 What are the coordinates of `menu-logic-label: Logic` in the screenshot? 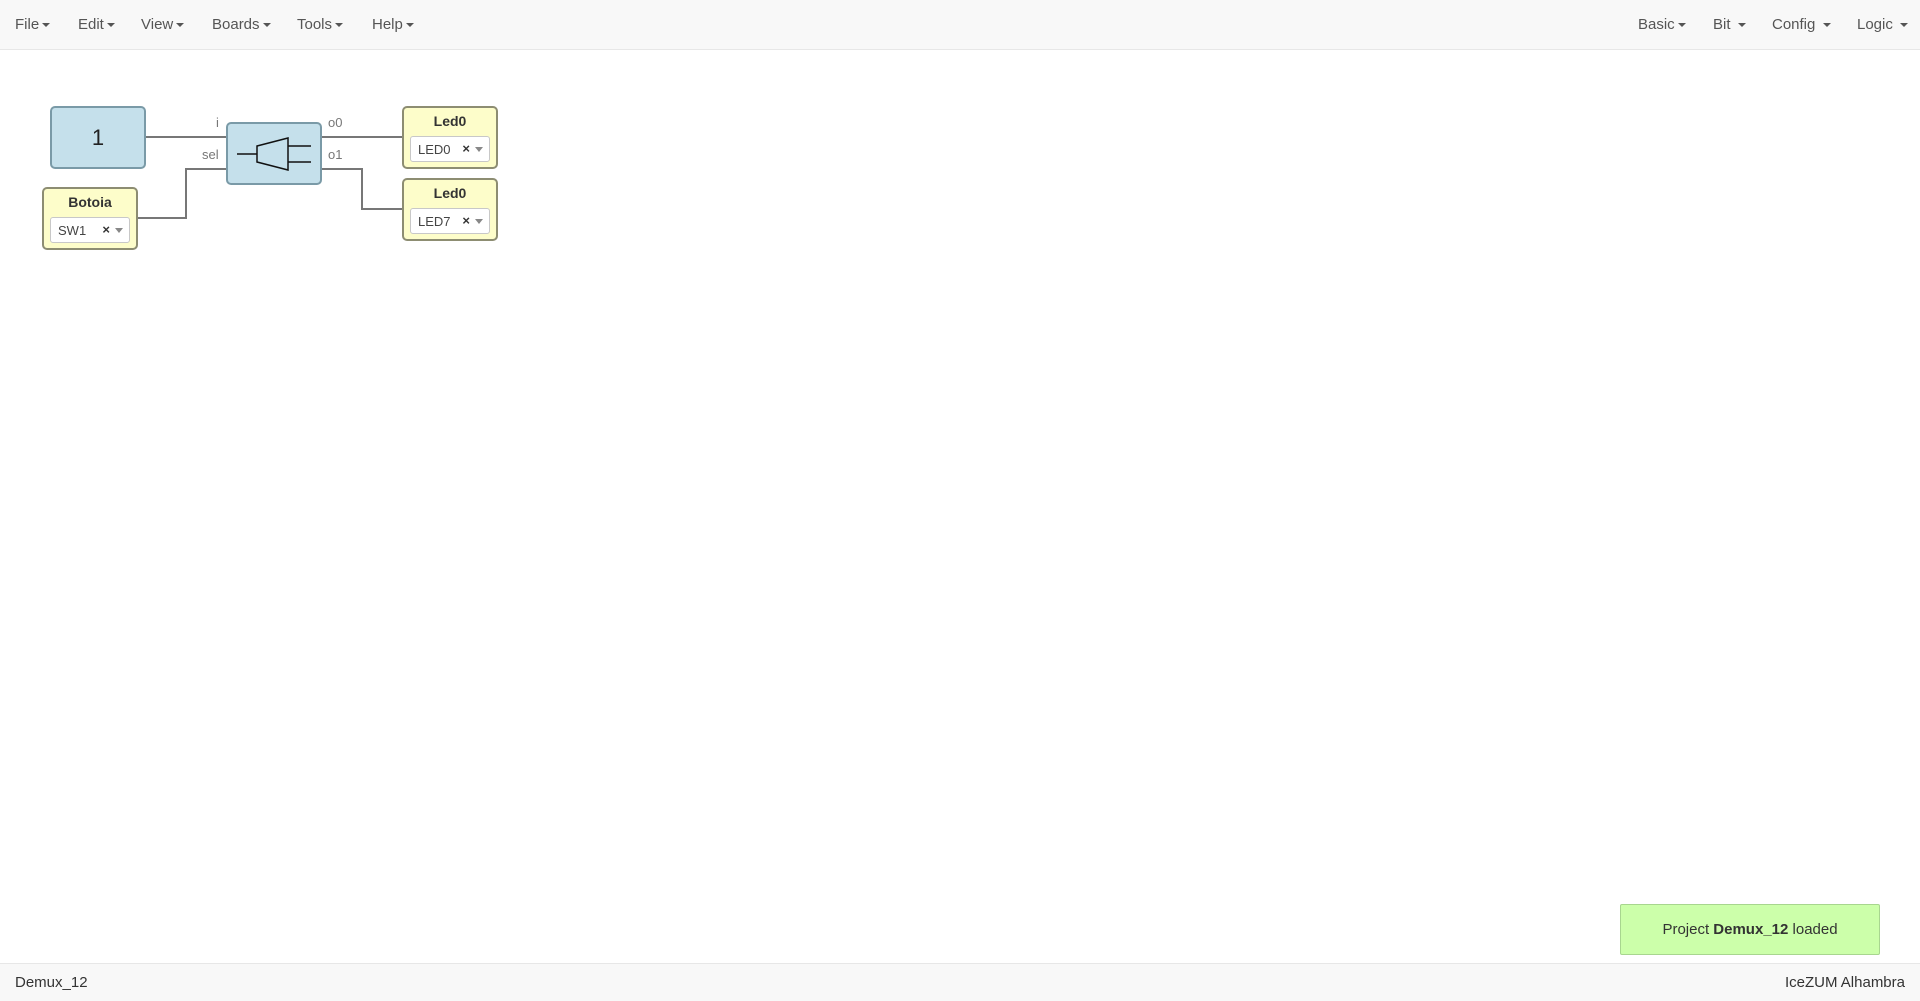 It's located at (1875, 24).